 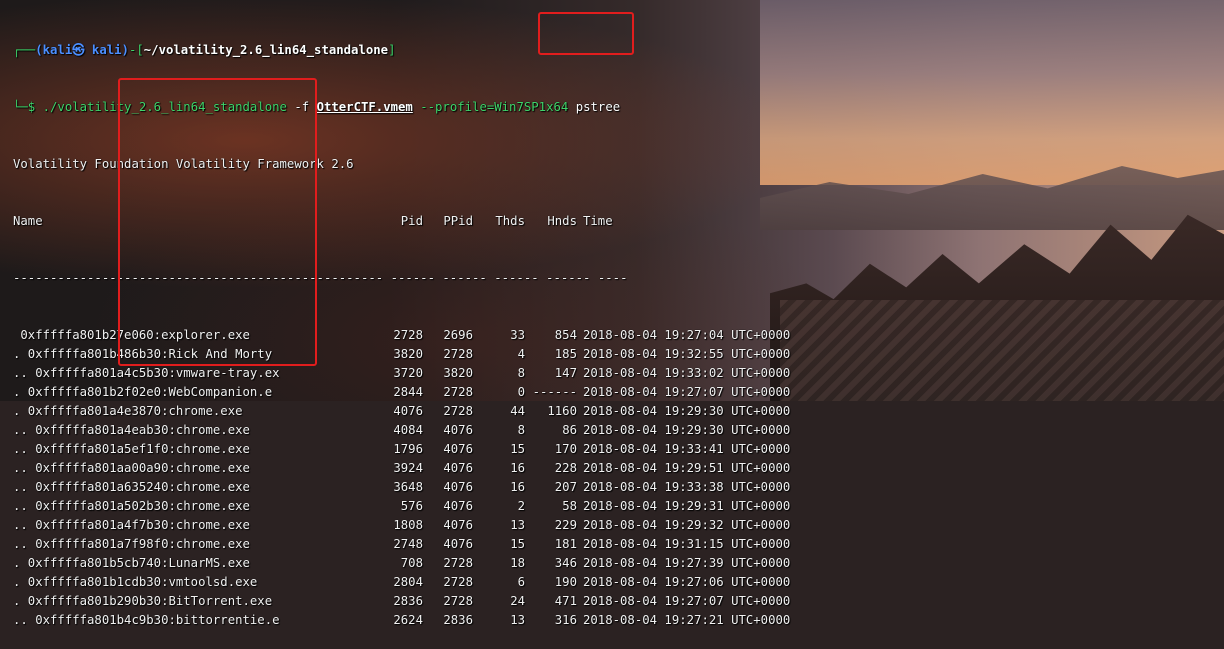 I want to click on threads-cell: 44, so click(x=517, y=411).